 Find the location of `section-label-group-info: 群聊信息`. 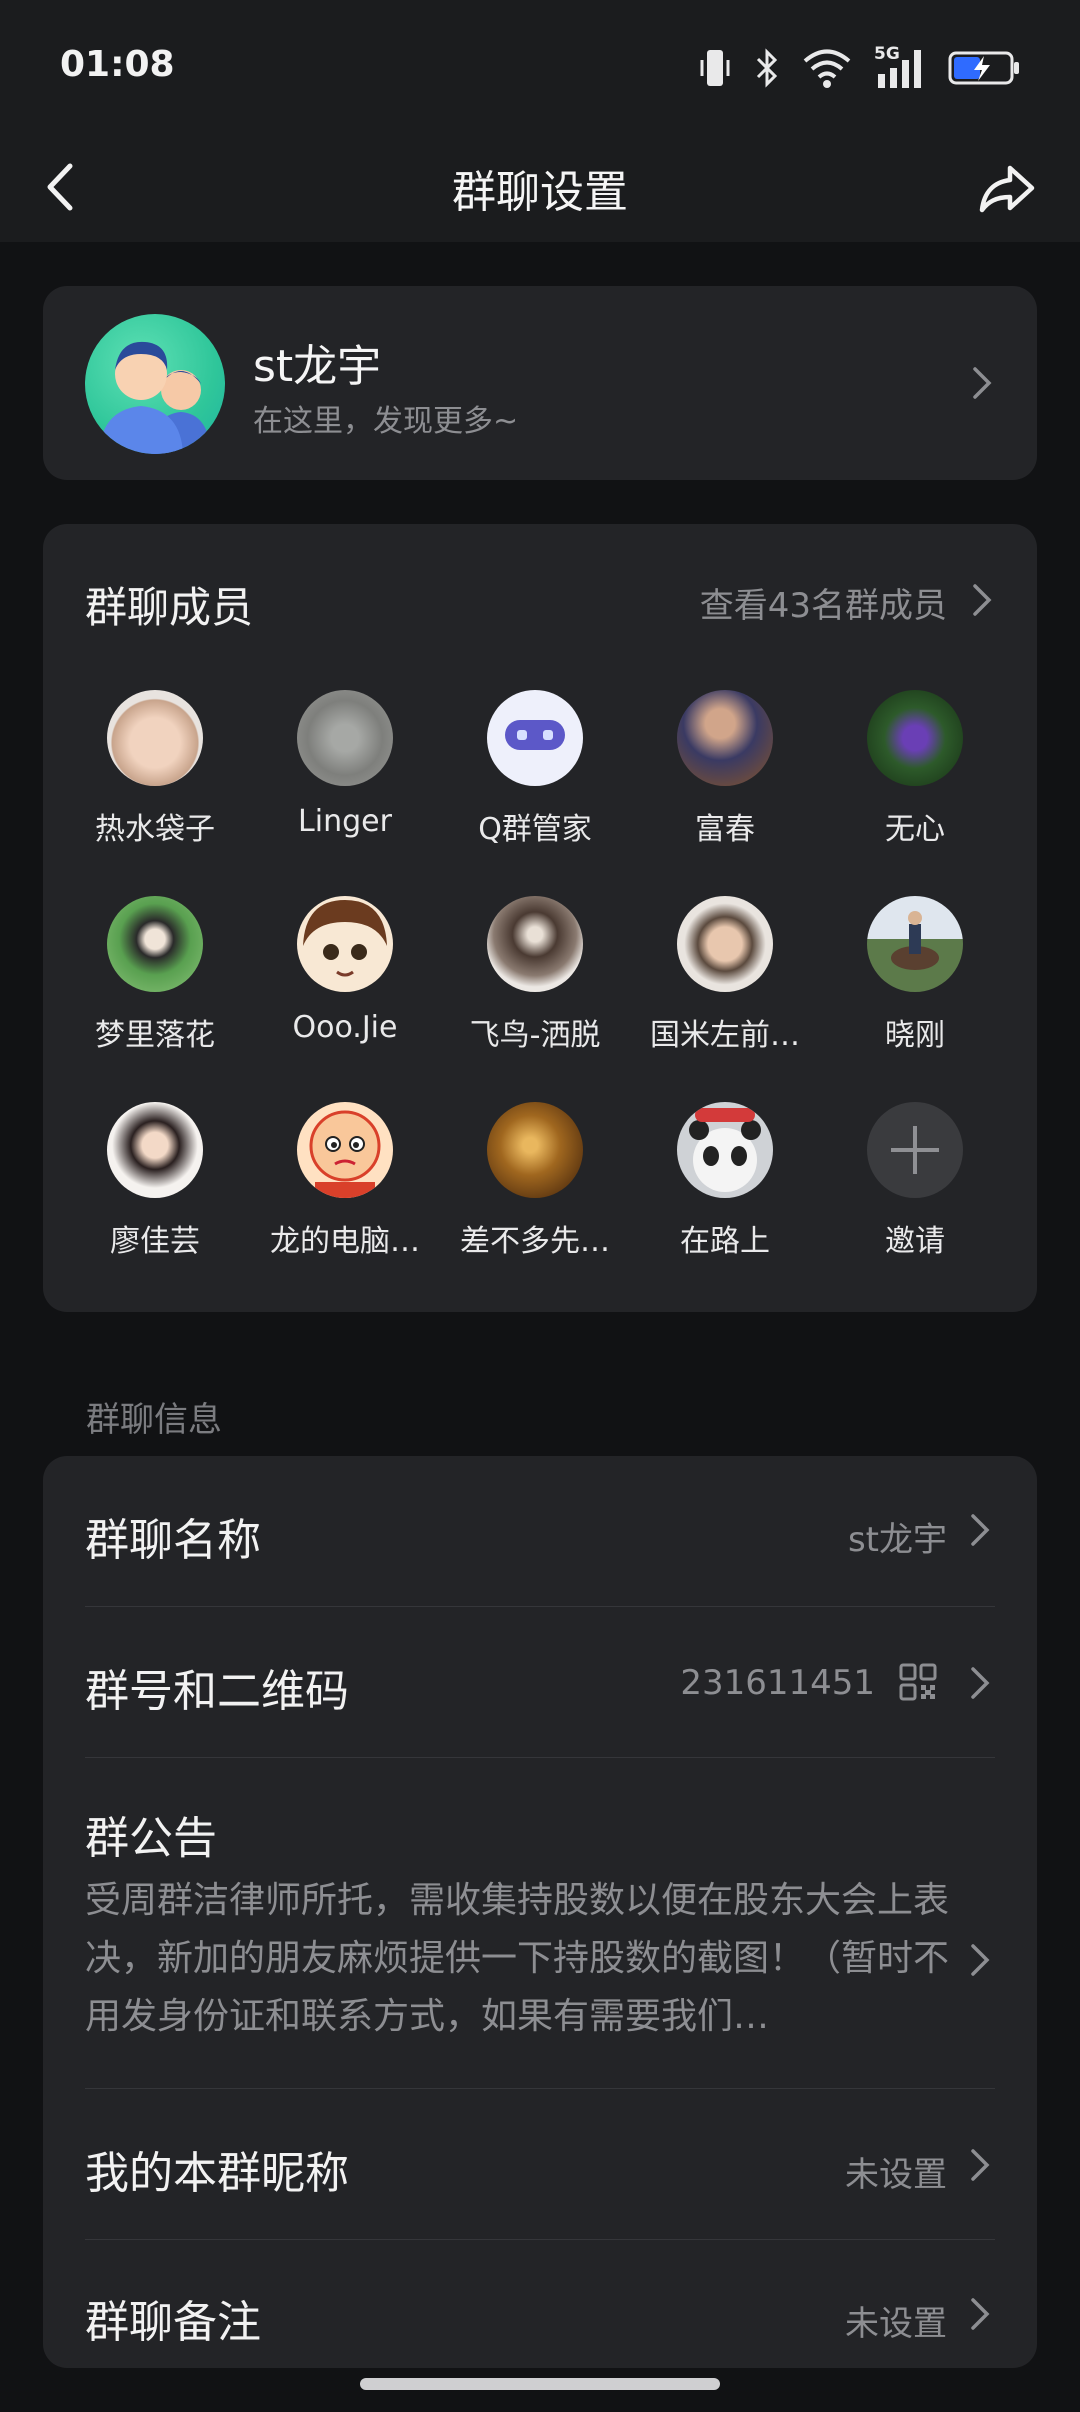

section-label-group-info: 群聊信息 is located at coordinates (154, 1420).